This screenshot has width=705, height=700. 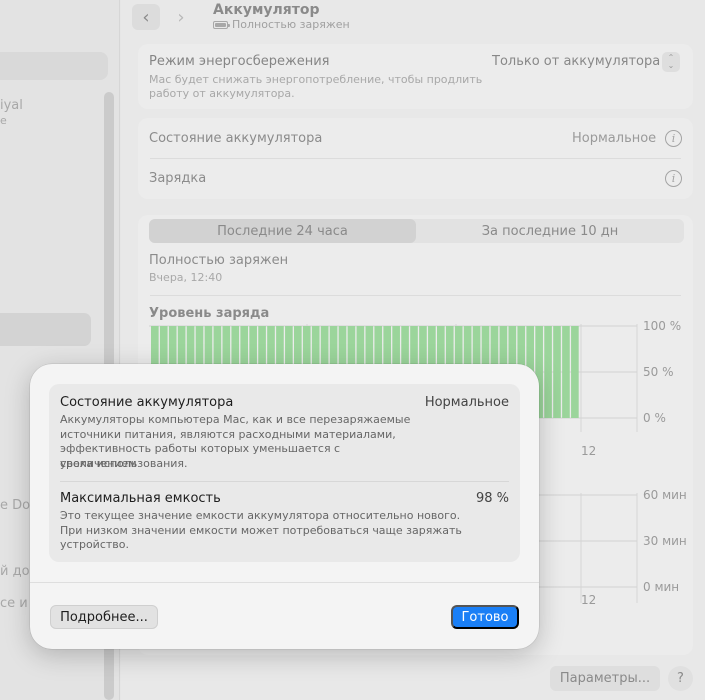 I want to click on battery-status-text: Полностью заряжен, so click(x=291, y=24).